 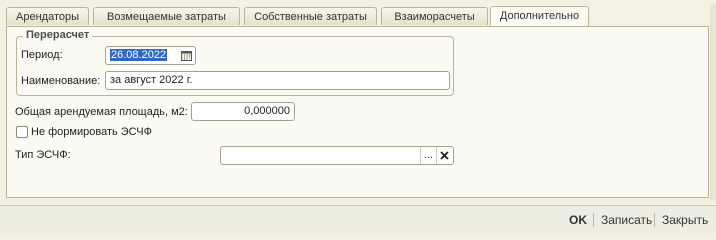 What do you see at coordinates (101, 112) in the screenshot?
I see `area-label: Общая арендуемая площадь, м2:` at bounding box center [101, 112].